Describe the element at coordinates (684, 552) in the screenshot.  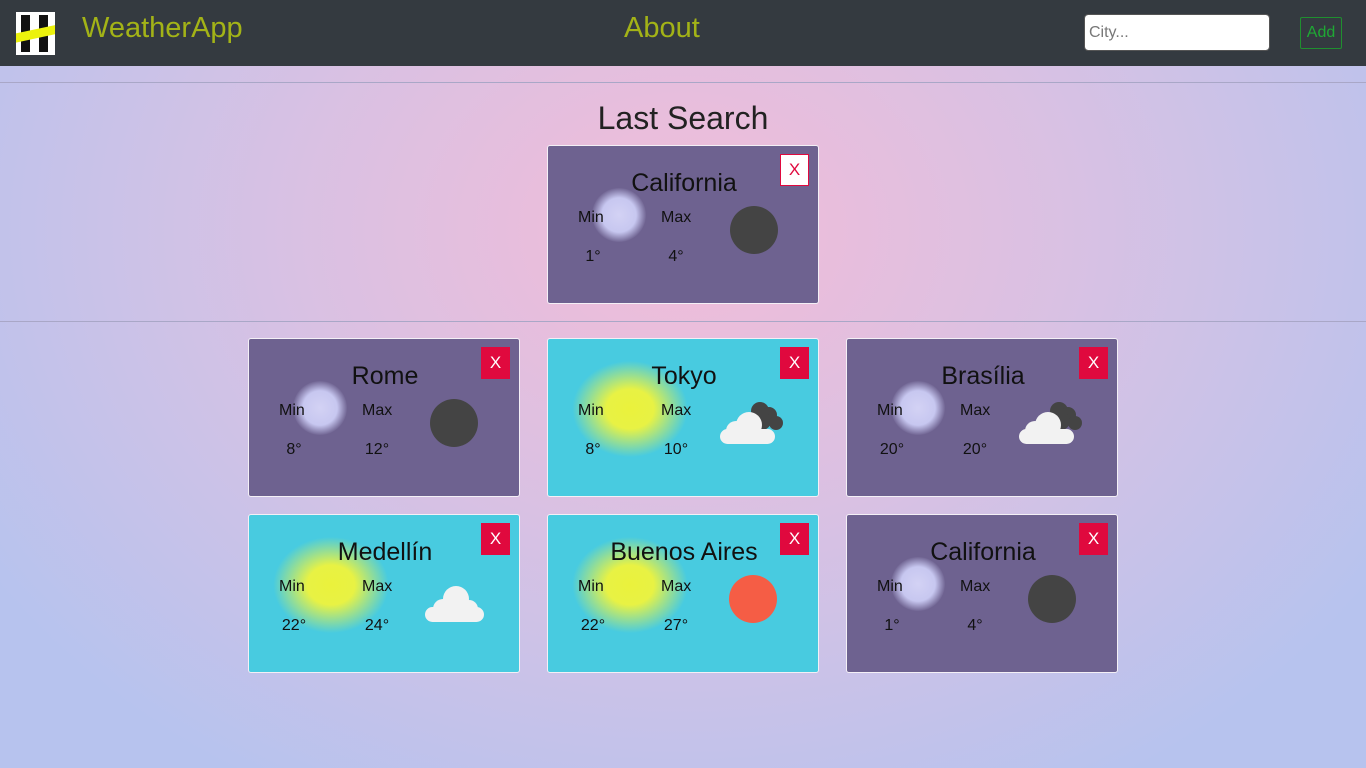
I see `city-name: Buenos Aires` at that location.